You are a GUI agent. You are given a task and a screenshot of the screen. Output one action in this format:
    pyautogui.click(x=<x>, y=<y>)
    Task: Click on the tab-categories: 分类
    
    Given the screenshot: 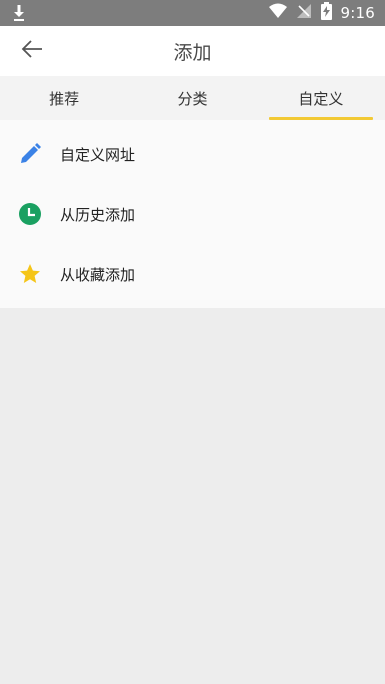 What is the action you would take?
    pyautogui.click(x=192, y=98)
    